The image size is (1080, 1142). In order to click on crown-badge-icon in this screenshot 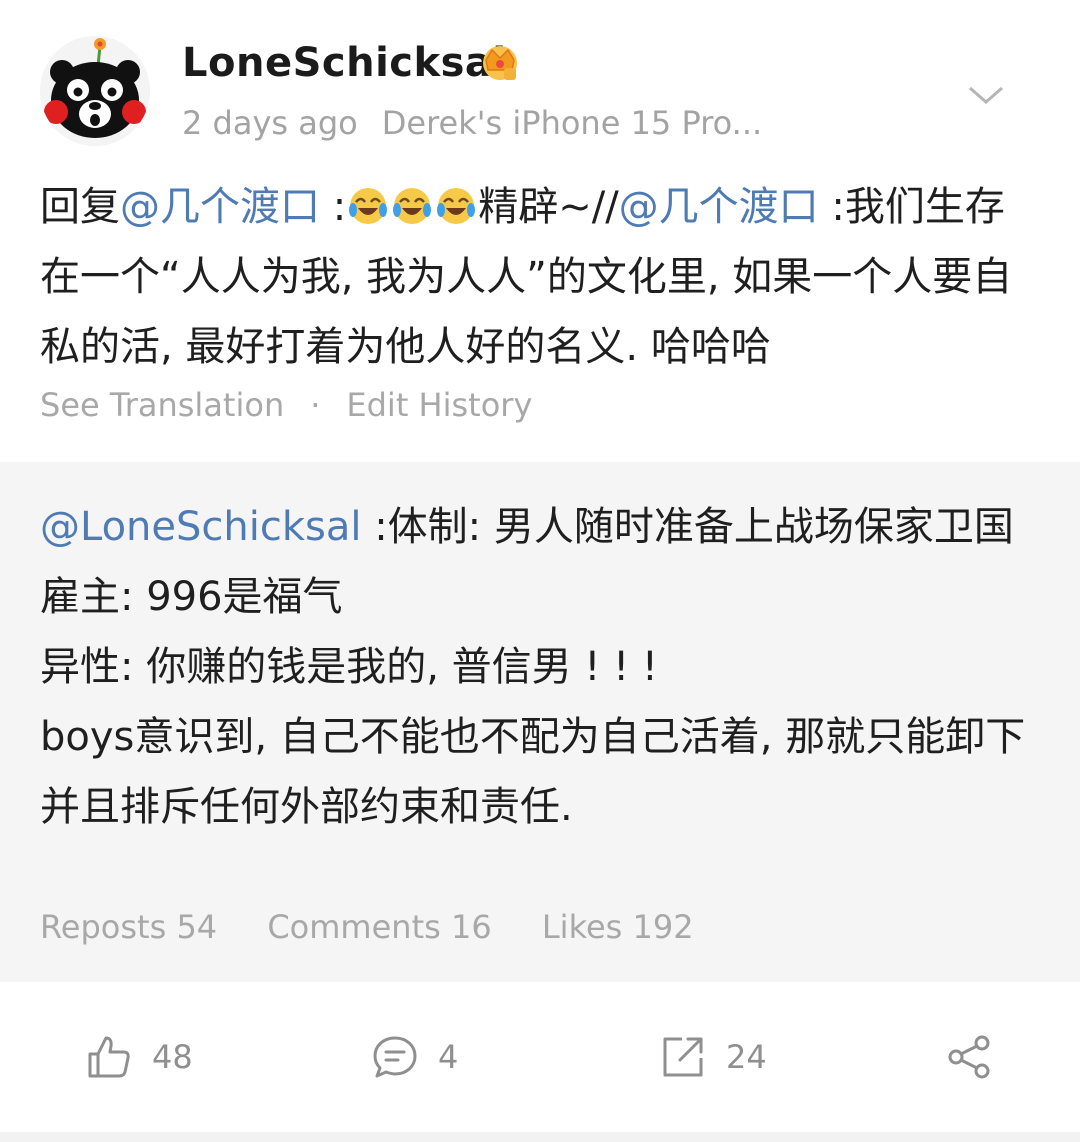, I will do `click(500, 63)`.